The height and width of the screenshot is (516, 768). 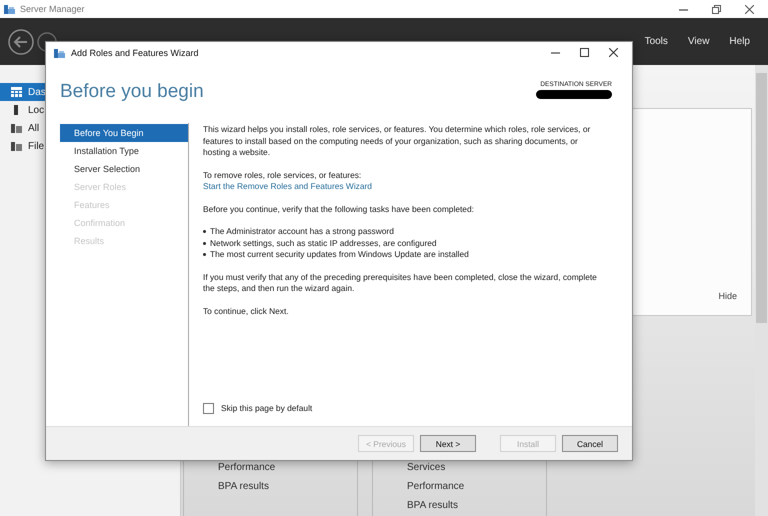 What do you see at coordinates (339, 209) in the screenshot?
I see `verify-text: Before you continue, verify that the following tasks have been completed:` at bounding box center [339, 209].